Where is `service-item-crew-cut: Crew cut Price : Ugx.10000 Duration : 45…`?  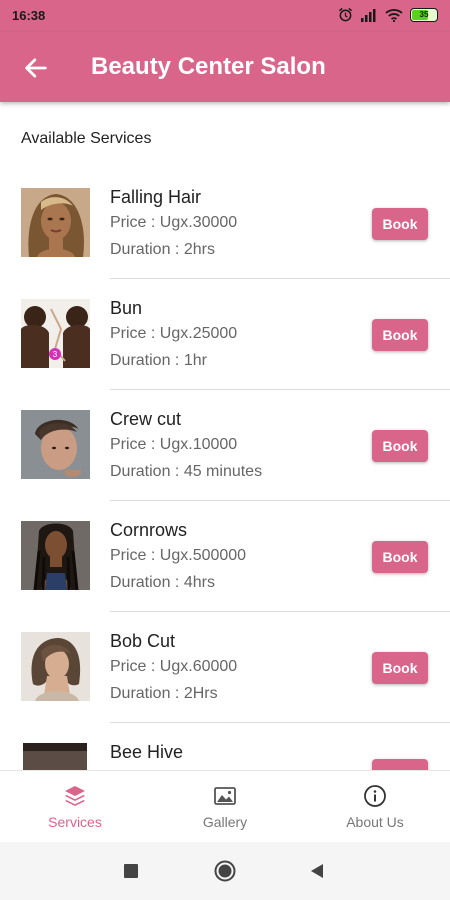 service-item-crew-cut: Crew cut Price : Ugx.10000 Duration : 45… is located at coordinates (225, 445).